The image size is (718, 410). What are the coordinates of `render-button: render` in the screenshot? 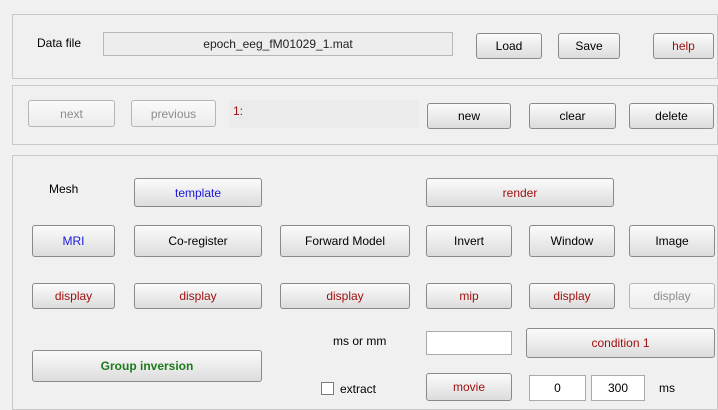 It's located at (520, 192).